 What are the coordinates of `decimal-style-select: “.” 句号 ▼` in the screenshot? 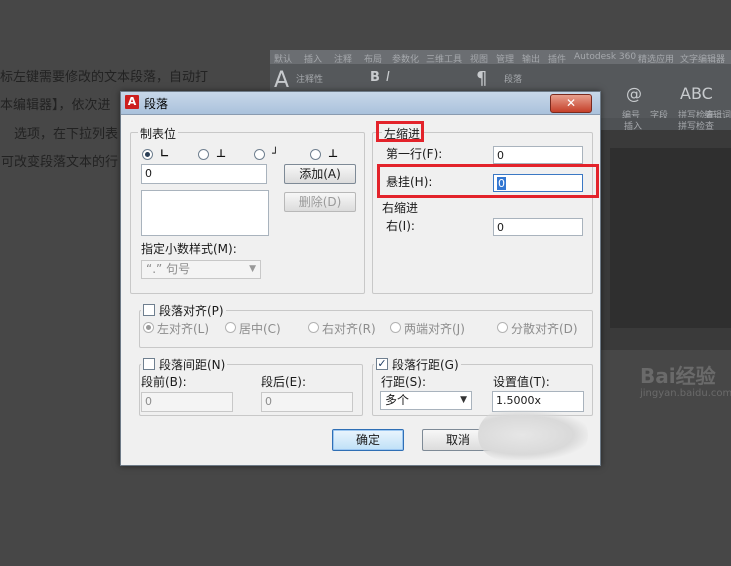 It's located at (201, 269).